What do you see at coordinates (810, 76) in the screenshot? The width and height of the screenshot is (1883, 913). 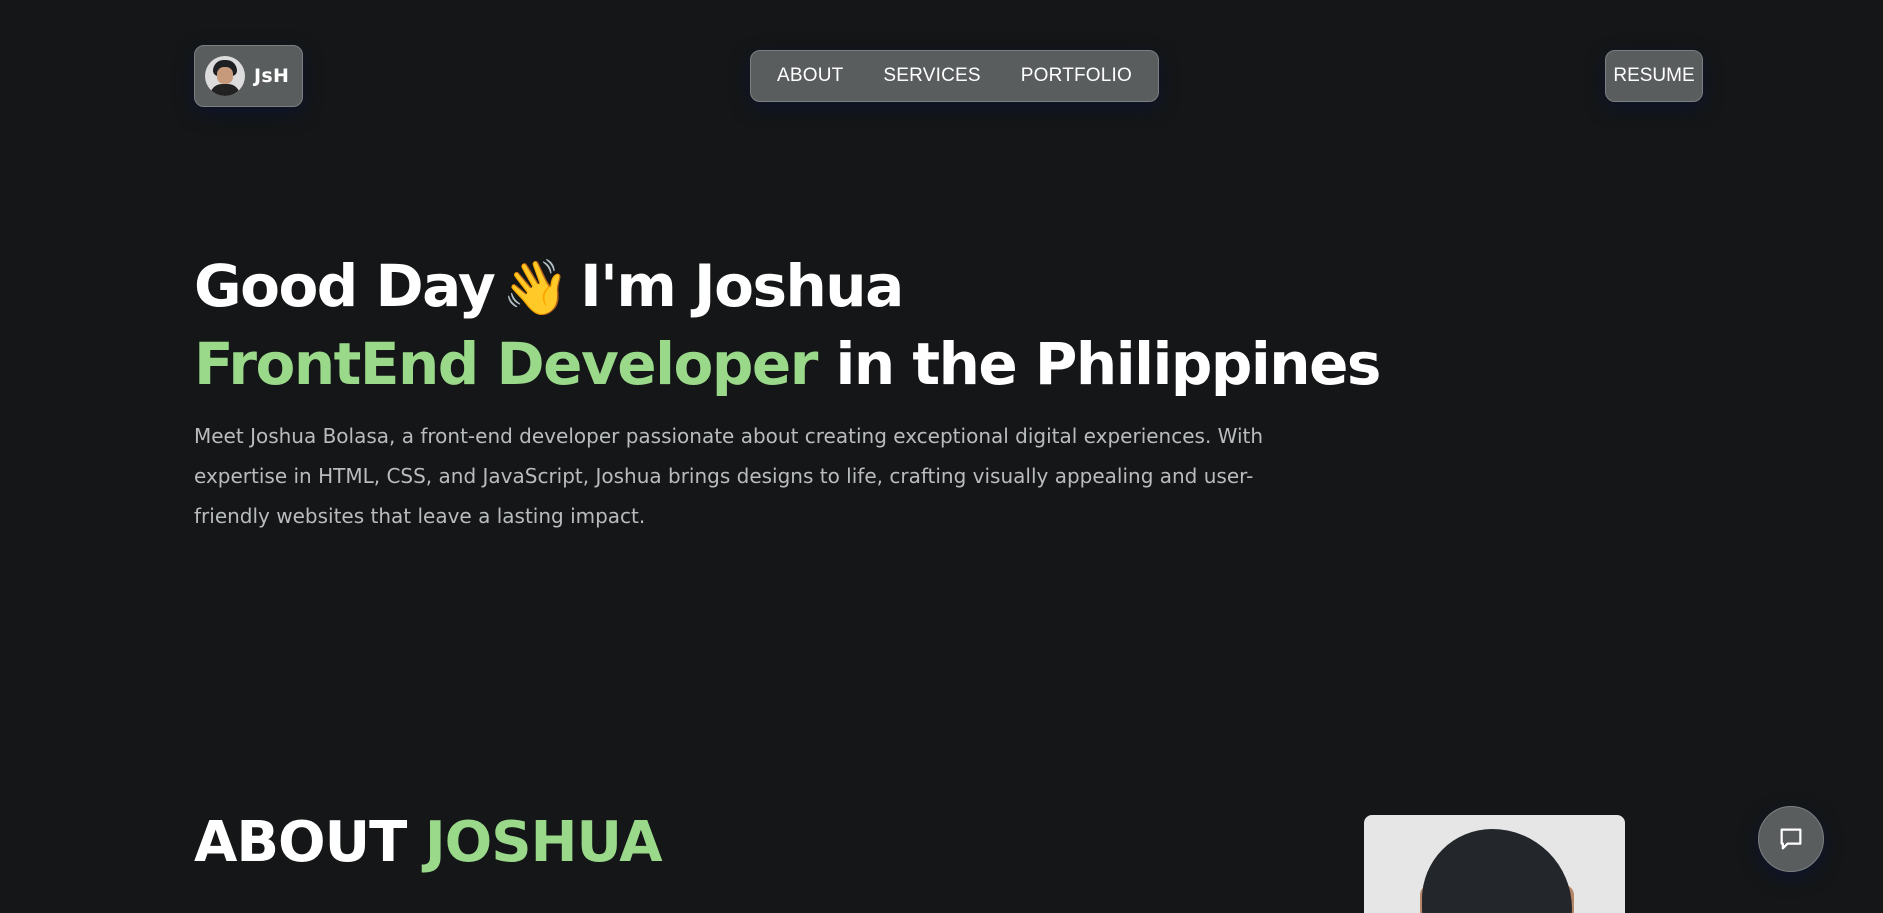 I see `nav-item-about: ABOUT` at bounding box center [810, 76].